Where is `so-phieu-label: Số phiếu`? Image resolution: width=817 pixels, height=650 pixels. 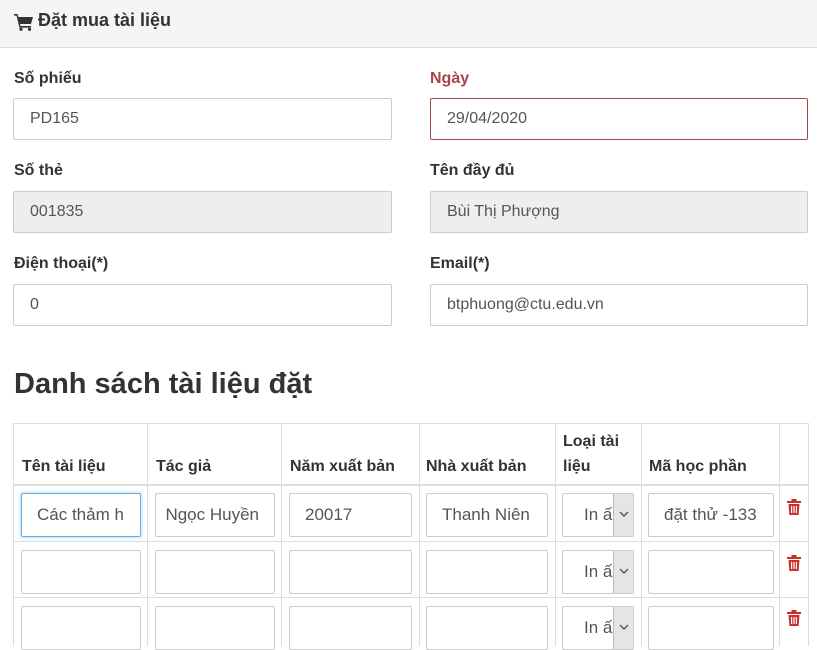 so-phieu-label: Số phiếu is located at coordinates (48, 78).